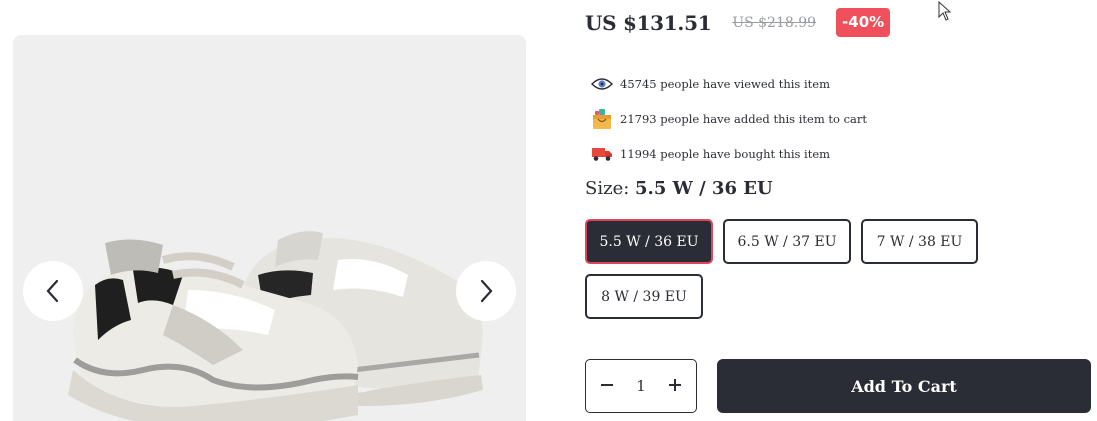 The height and width of the screenshot is (421, 1097). I want to click on eye-icon, so click(602, 84).